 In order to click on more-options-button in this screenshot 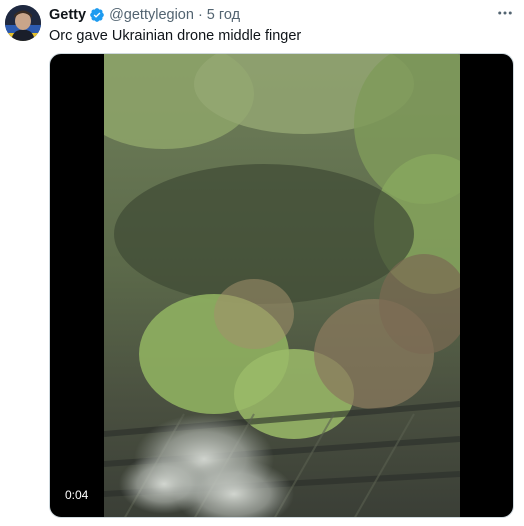, I will do `click(505, 13)`.